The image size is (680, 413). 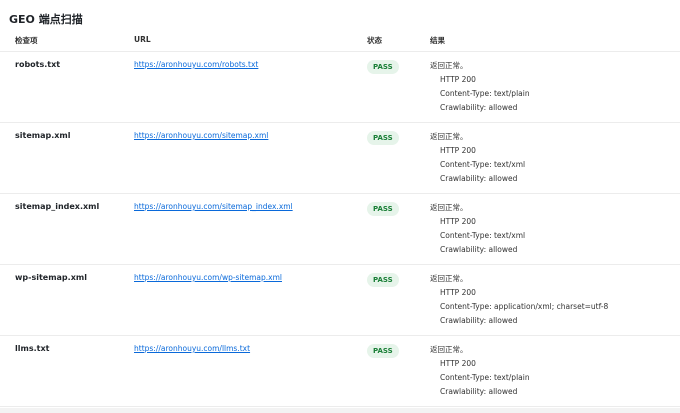 I want to click on endpoint-url-link: https://aronhouyu.com/wp-sitemap.xml, so click(x=208, y=277).